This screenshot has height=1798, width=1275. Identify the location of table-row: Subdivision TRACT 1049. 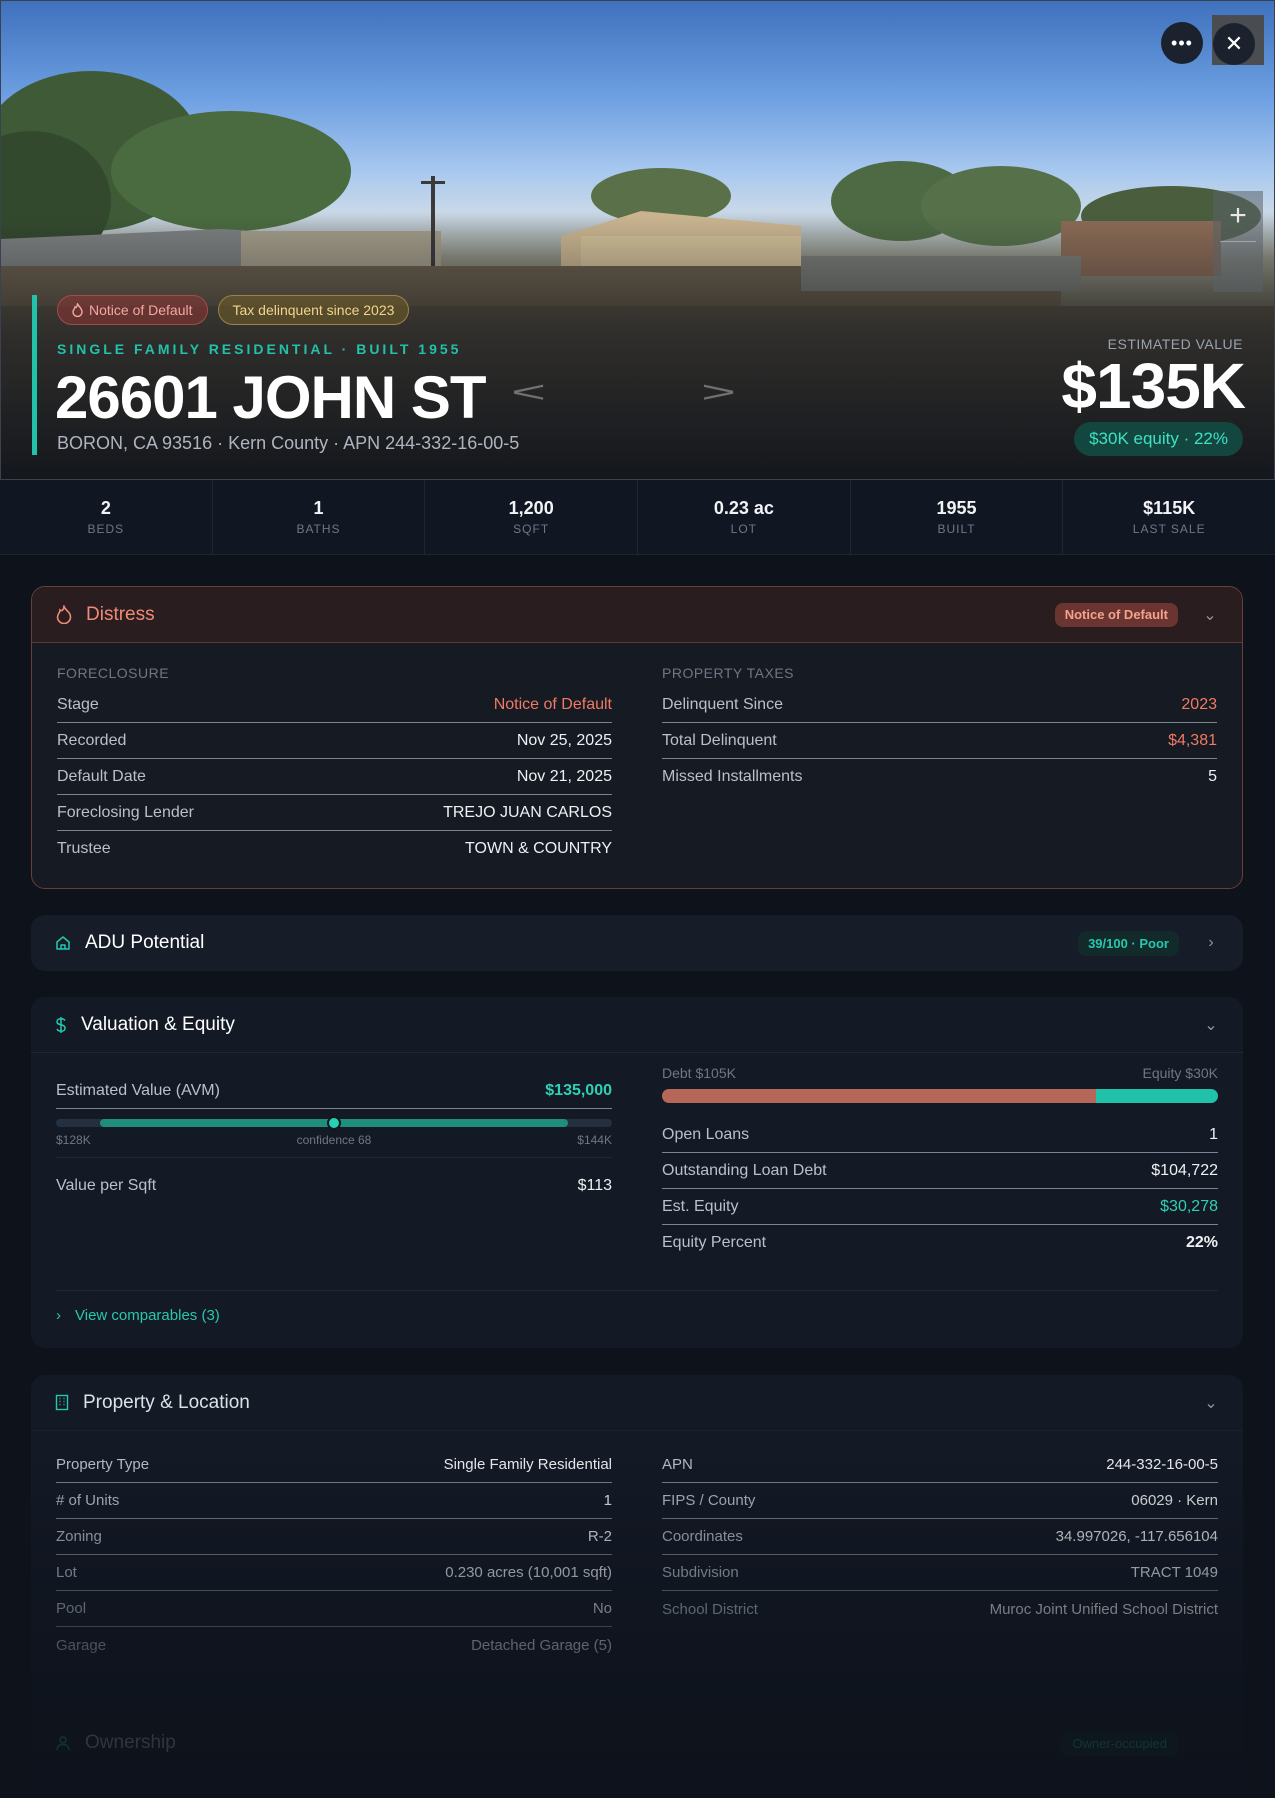
(940, 1573).